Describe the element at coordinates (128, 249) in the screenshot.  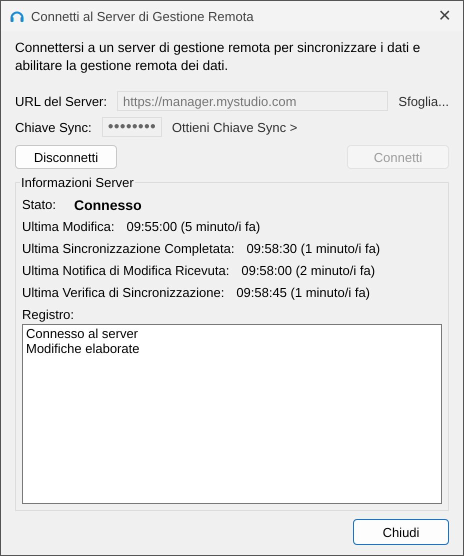
I see `info-label: Ultima Sincronizzazione Completata:` at that location.